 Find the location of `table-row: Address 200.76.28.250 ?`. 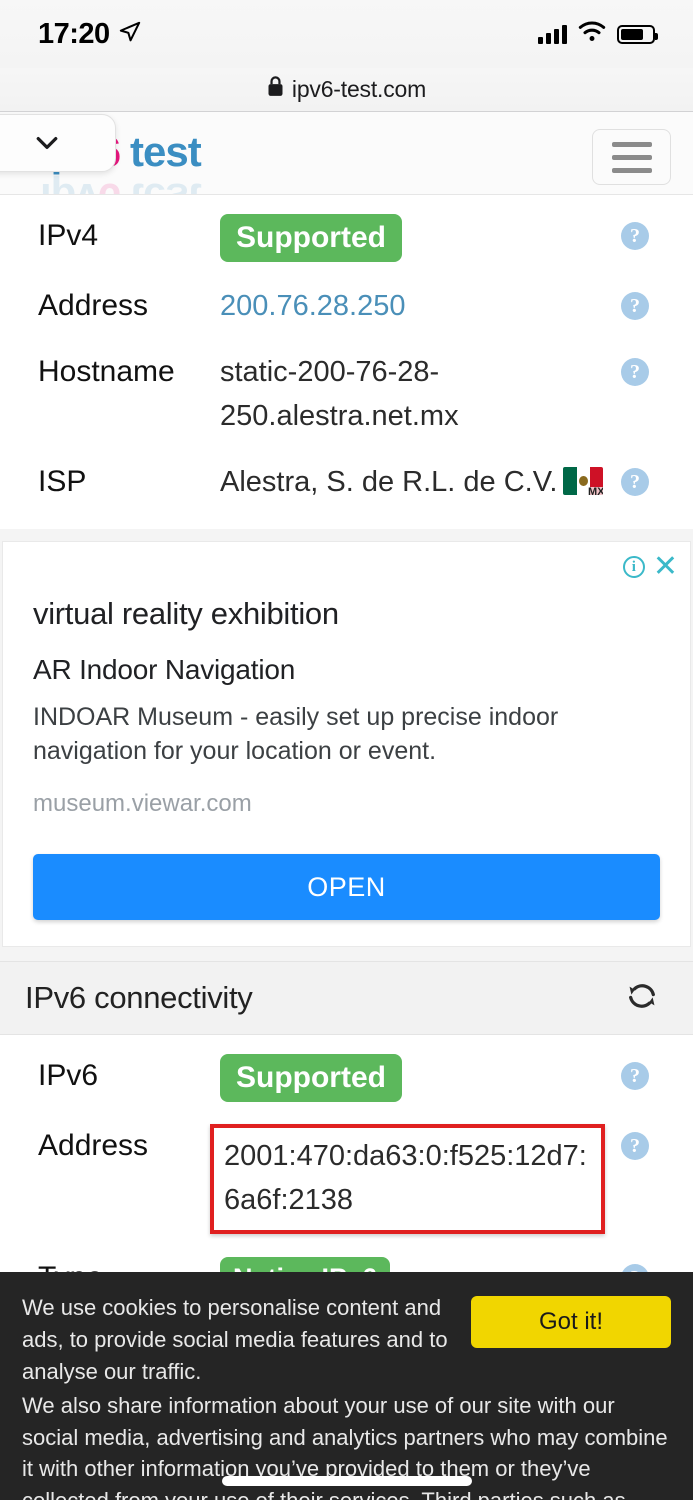

table-row: Address 200.76.28.250 ? is located at coordinates (346, 306).